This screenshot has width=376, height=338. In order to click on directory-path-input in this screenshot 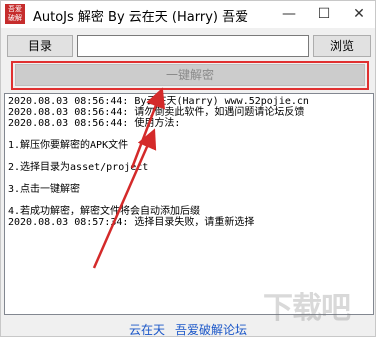, I will do `click(193, 46)`.